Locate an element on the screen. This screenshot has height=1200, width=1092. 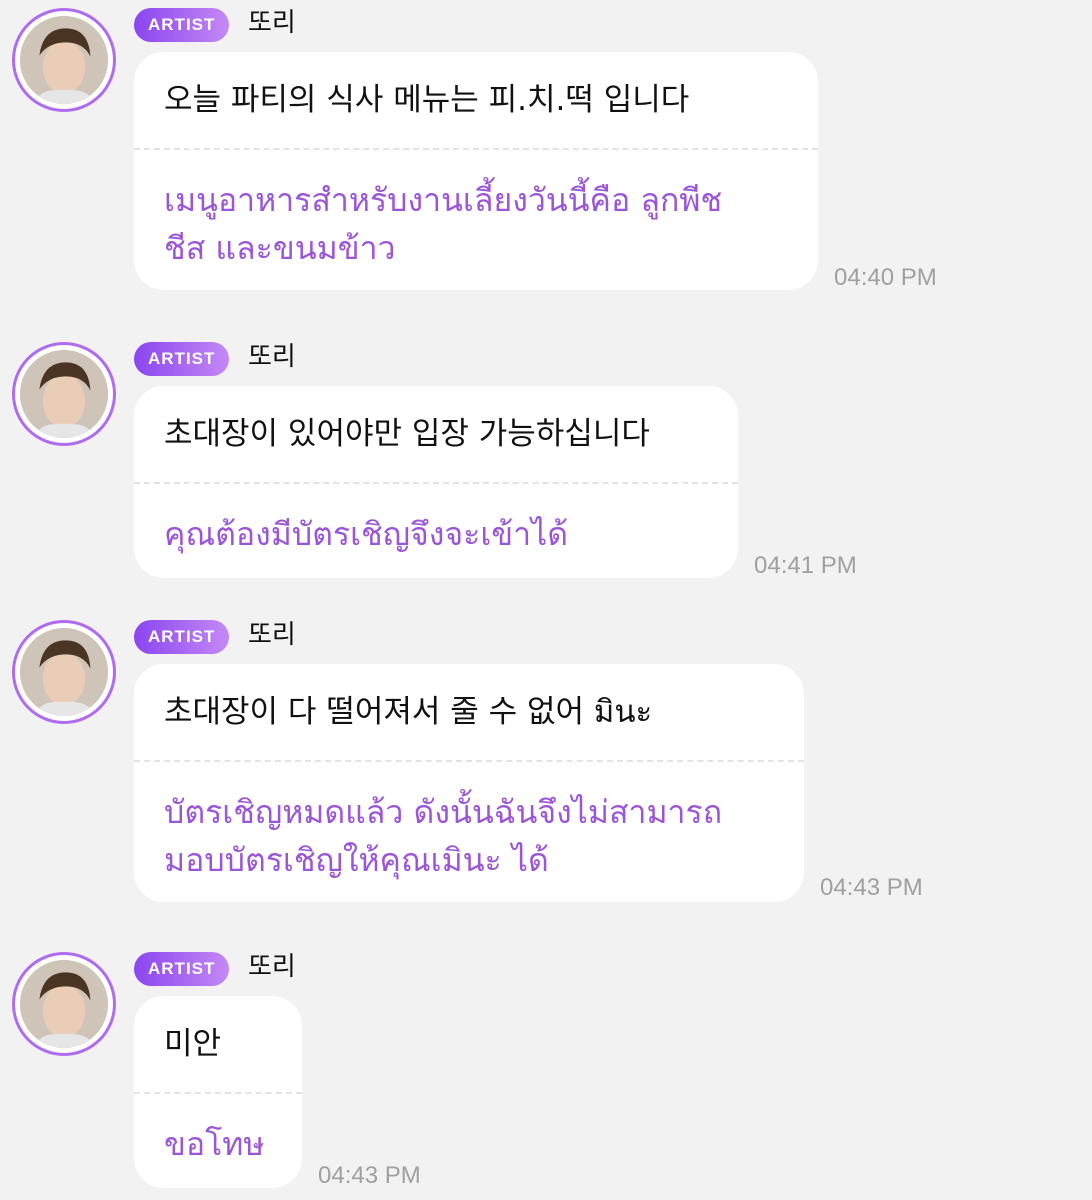
original-text: 미안 is located at coordinates (193, 1044).